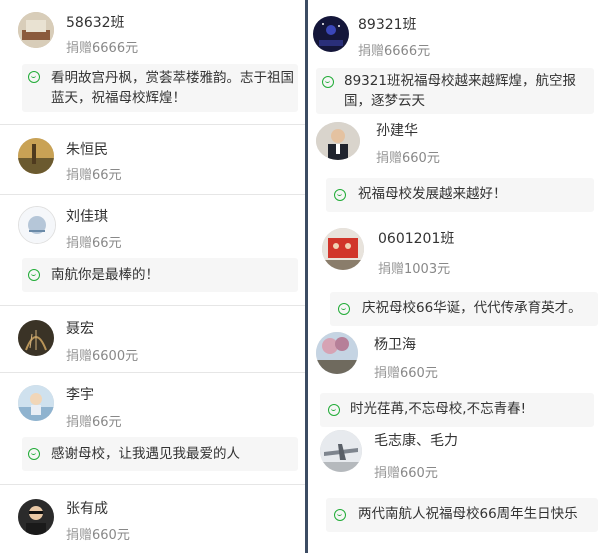  I want to click on donation-value: 1003元, so click(427, 269).